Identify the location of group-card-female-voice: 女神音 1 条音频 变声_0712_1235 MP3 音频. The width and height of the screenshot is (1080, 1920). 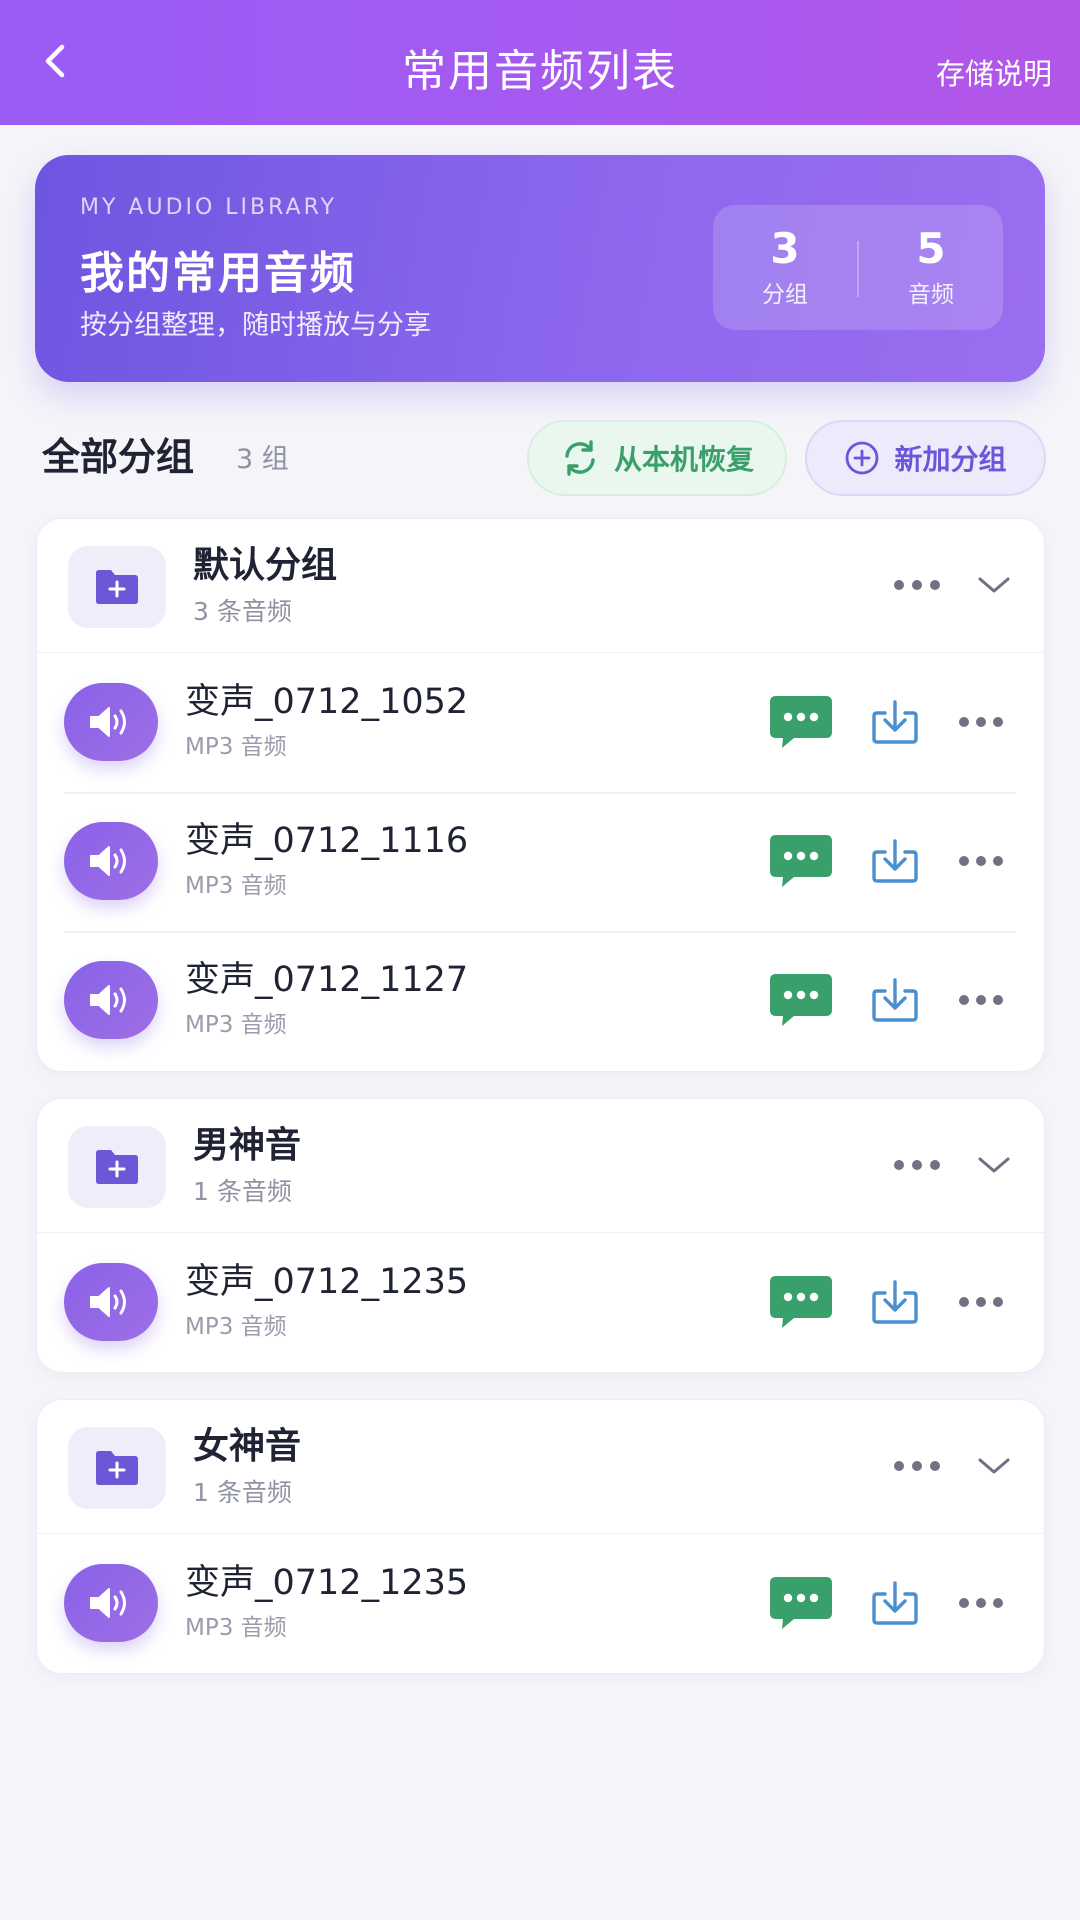
(540, 1536).